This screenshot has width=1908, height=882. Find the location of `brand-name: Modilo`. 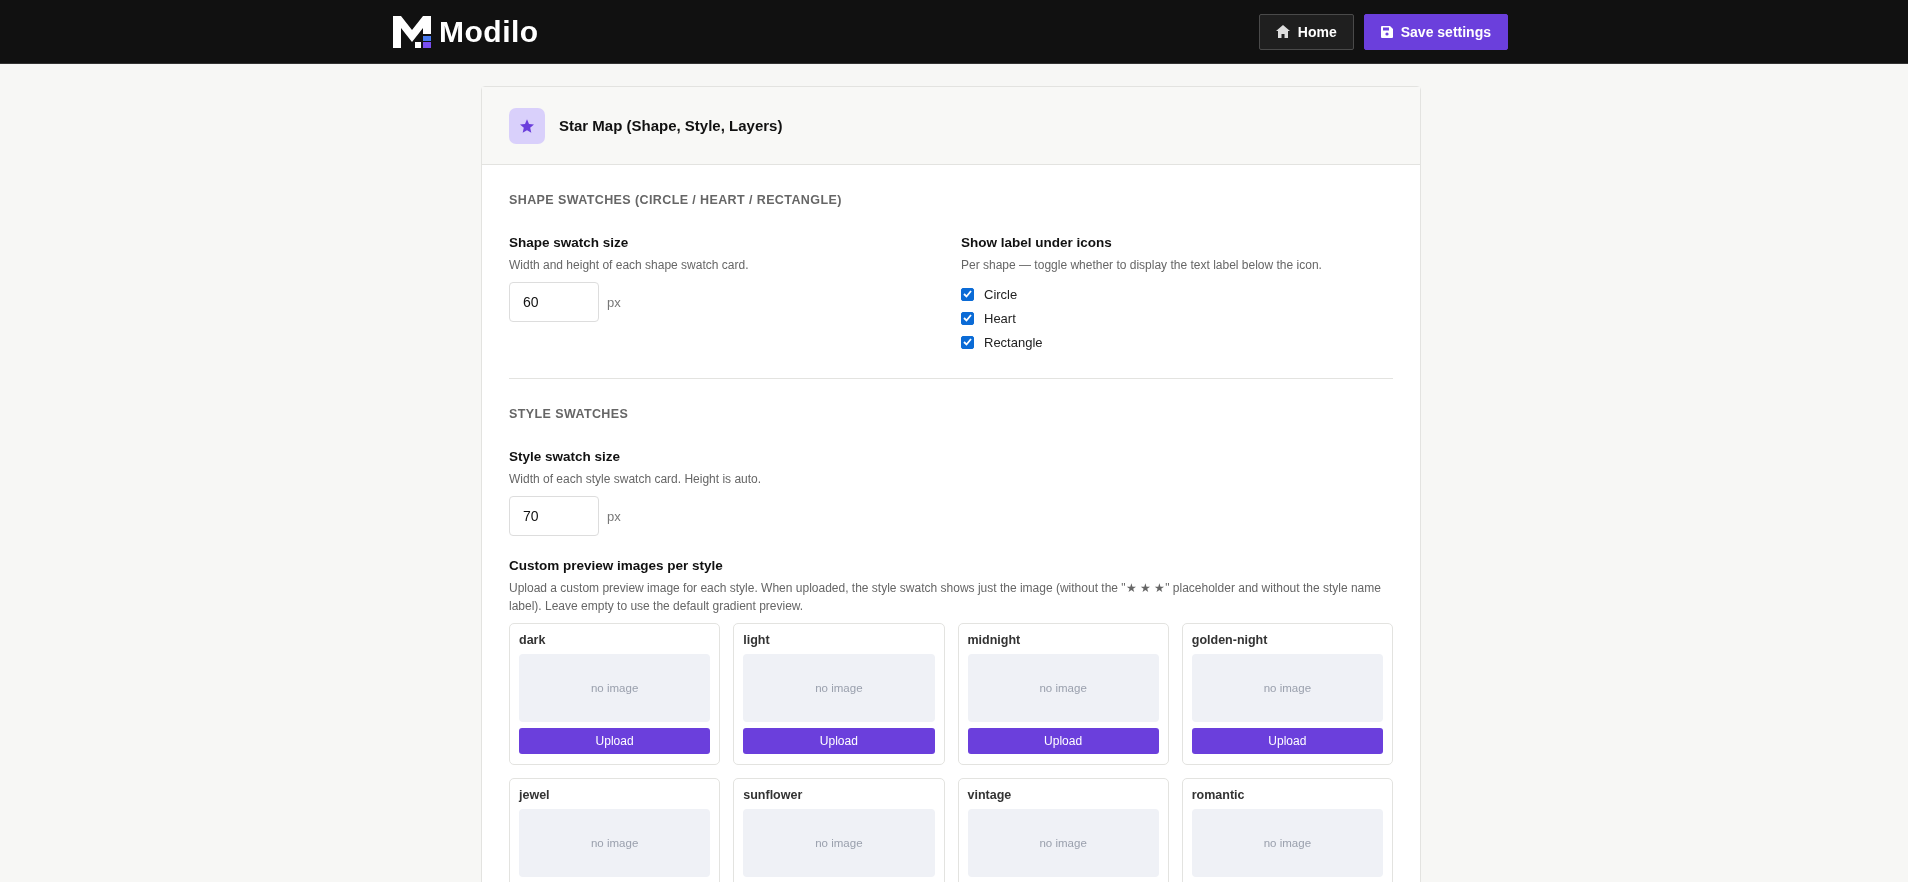

brand-name: Modilo is located at coordinates (489, 31).